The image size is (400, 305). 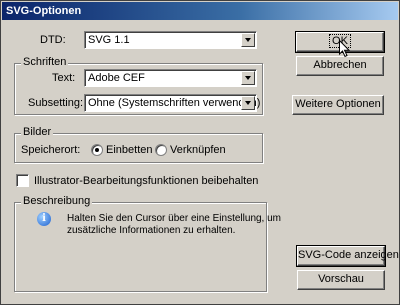 What do you see at coordinates (170, 40) in the screenshot?
I see `dtd-select: SVG 1.1` at bounding box center [170, 40].